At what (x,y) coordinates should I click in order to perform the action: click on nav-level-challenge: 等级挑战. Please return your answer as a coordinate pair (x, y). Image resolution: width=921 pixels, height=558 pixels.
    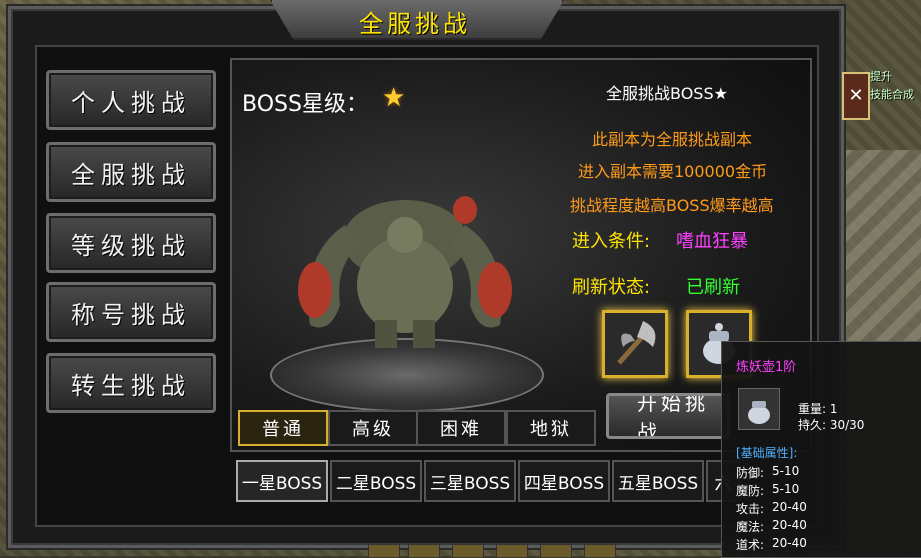
    Looking at the image, I should click on (131, 243).